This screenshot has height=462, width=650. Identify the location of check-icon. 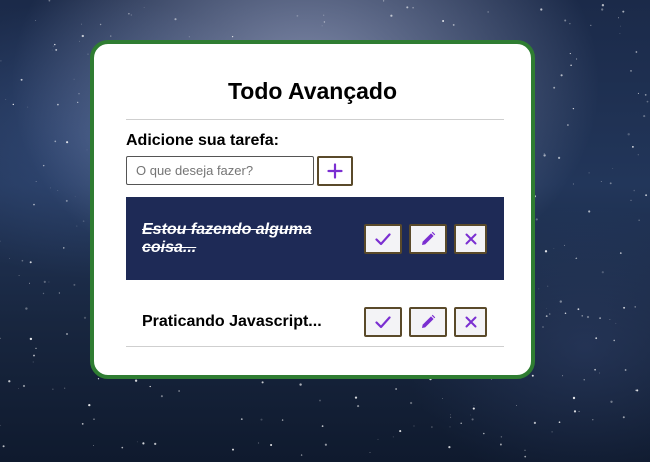
(383, 322).